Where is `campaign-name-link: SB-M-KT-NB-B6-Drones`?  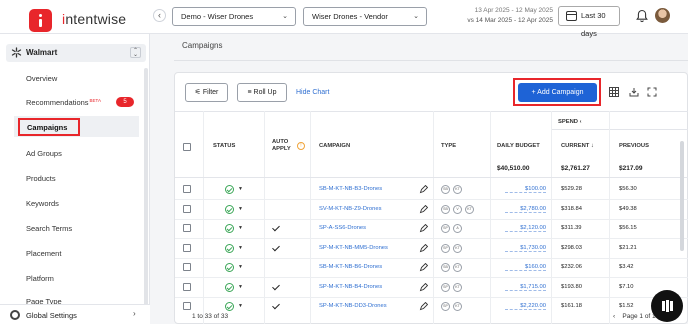
campaign-name-link: SB-M-KT-NB-B6-Drones is located at coordinates (350, 267).